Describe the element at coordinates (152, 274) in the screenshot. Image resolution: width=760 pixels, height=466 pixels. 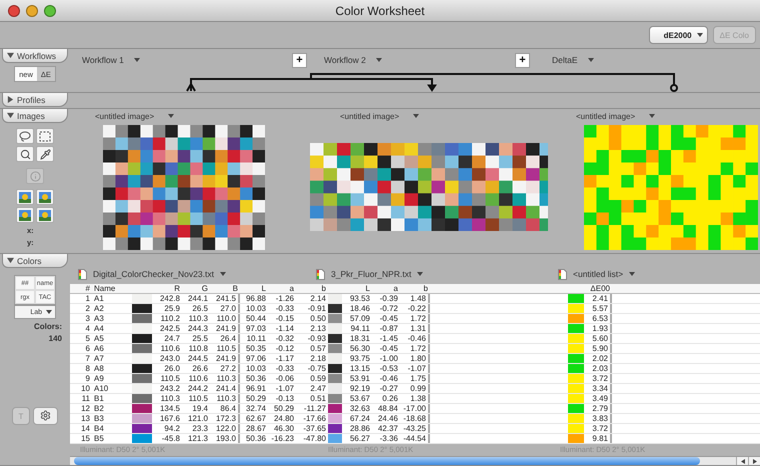
I see `file-popup: Digital_ColorChecker_Nov23.txt` at that location.